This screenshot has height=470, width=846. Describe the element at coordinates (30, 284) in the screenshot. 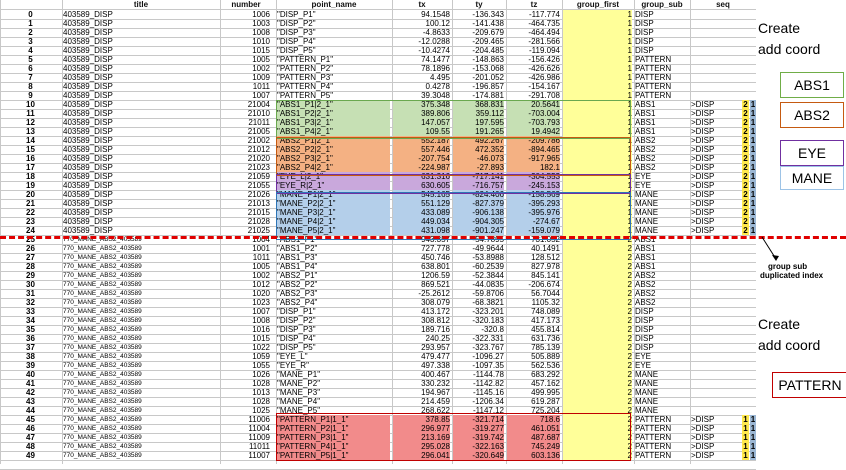

I see `row-index: 30` at that location.